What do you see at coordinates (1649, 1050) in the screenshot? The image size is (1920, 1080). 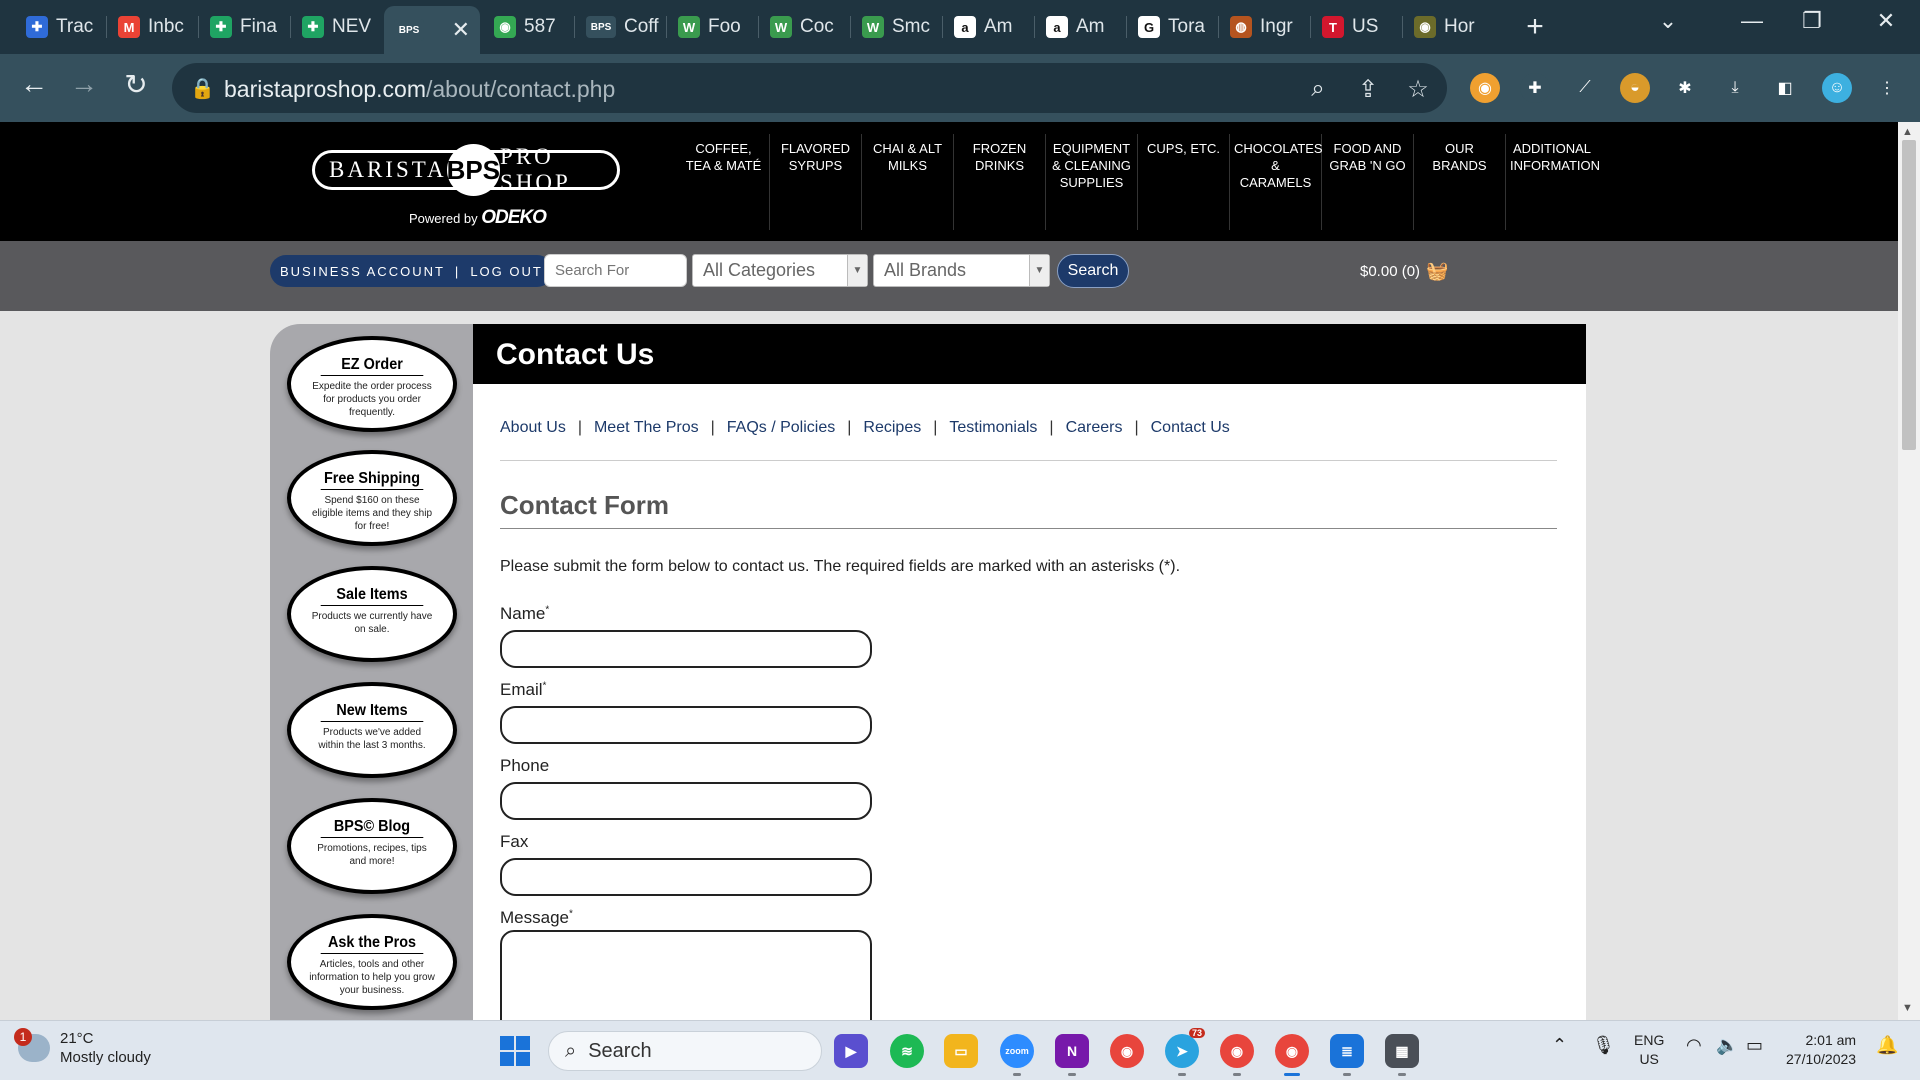 I see `language-indicator: ENG US` at bounding box center [1649, 1050].